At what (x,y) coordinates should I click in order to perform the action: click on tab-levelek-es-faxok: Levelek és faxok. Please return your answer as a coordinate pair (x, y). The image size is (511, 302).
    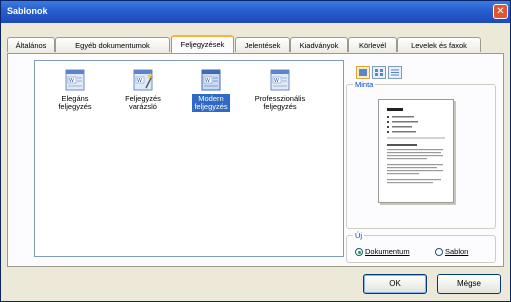
    Looking at the image, I should click on (439, 44).